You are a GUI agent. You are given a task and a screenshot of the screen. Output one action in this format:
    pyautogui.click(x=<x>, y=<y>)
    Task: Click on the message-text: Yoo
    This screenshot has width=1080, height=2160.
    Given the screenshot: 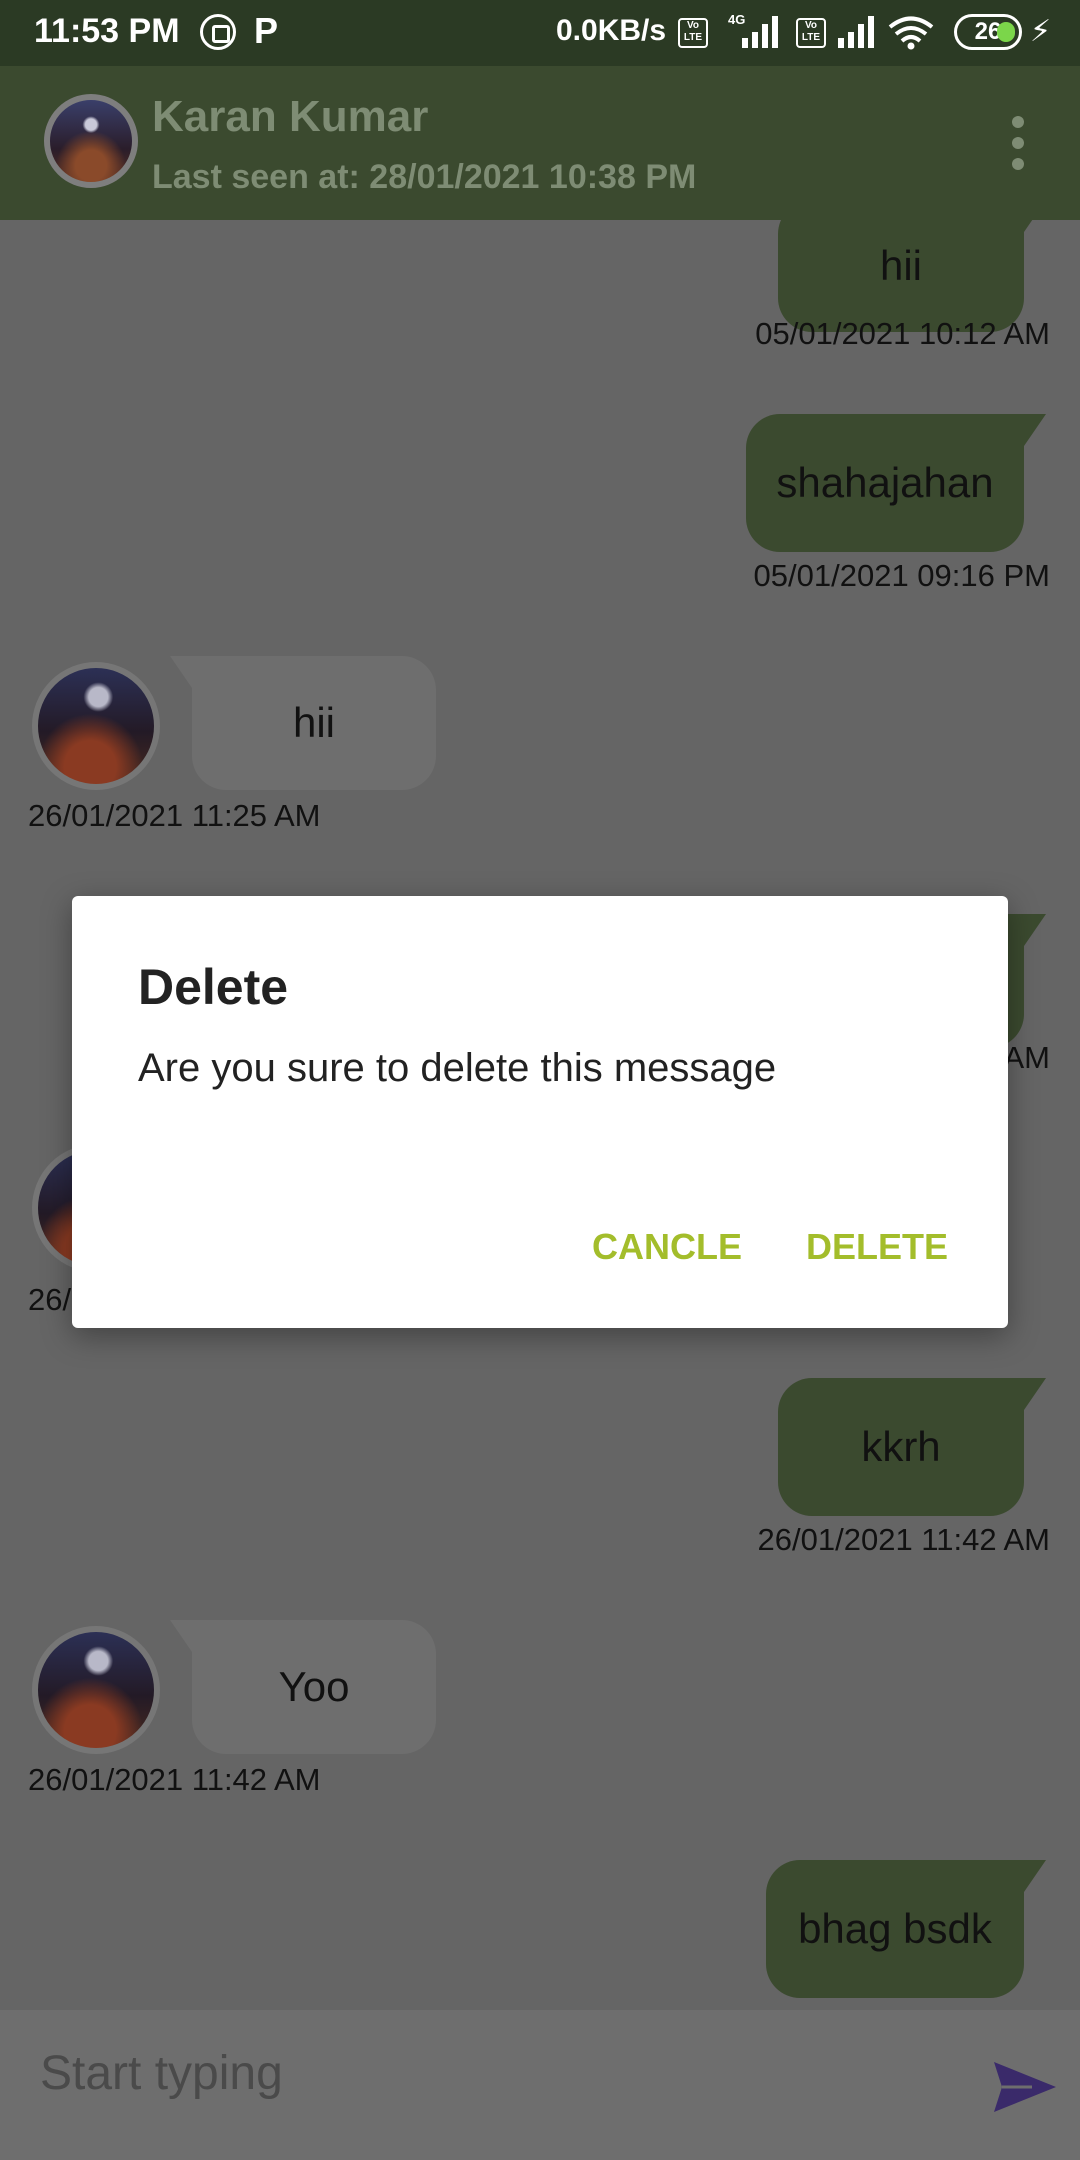 What is the action you would take?
    pyautogui.click(x=314, y=1686)
    